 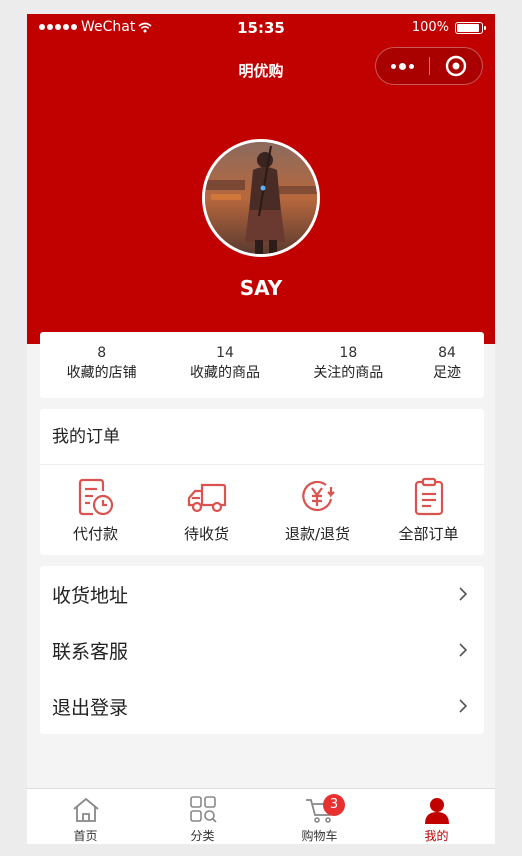 I want to click on tab-label: 购物车, so click(x=319, y=836).